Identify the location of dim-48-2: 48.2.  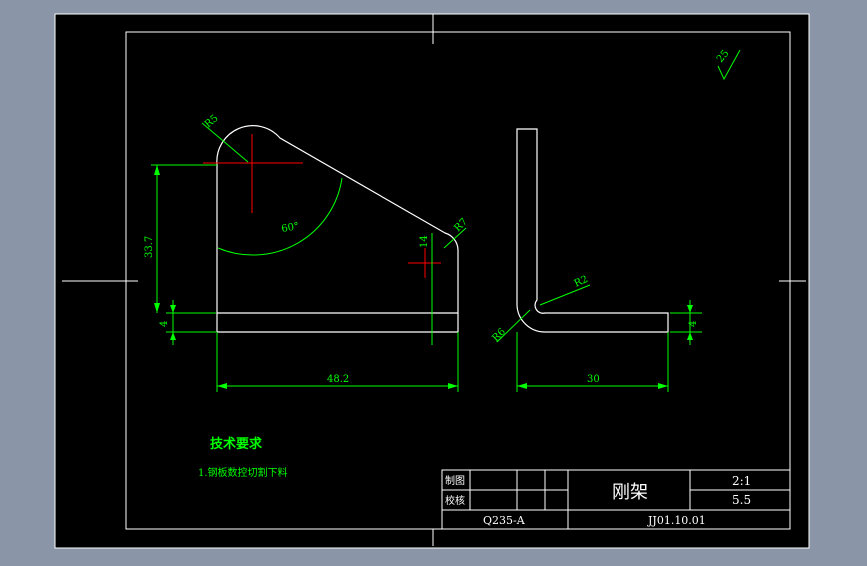
(338, 379).